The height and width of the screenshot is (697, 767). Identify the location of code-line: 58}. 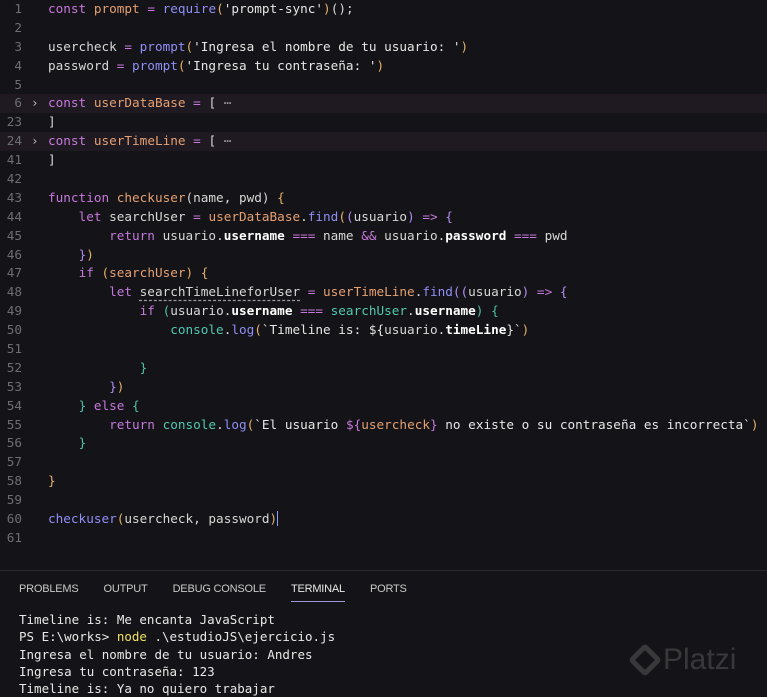
(383, 481).